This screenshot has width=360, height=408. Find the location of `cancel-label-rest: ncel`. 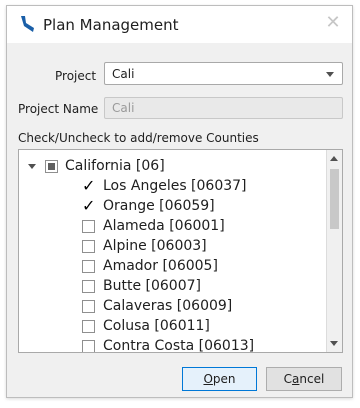

cancel-label-rest: ncel is located at coordinates (312, 379).